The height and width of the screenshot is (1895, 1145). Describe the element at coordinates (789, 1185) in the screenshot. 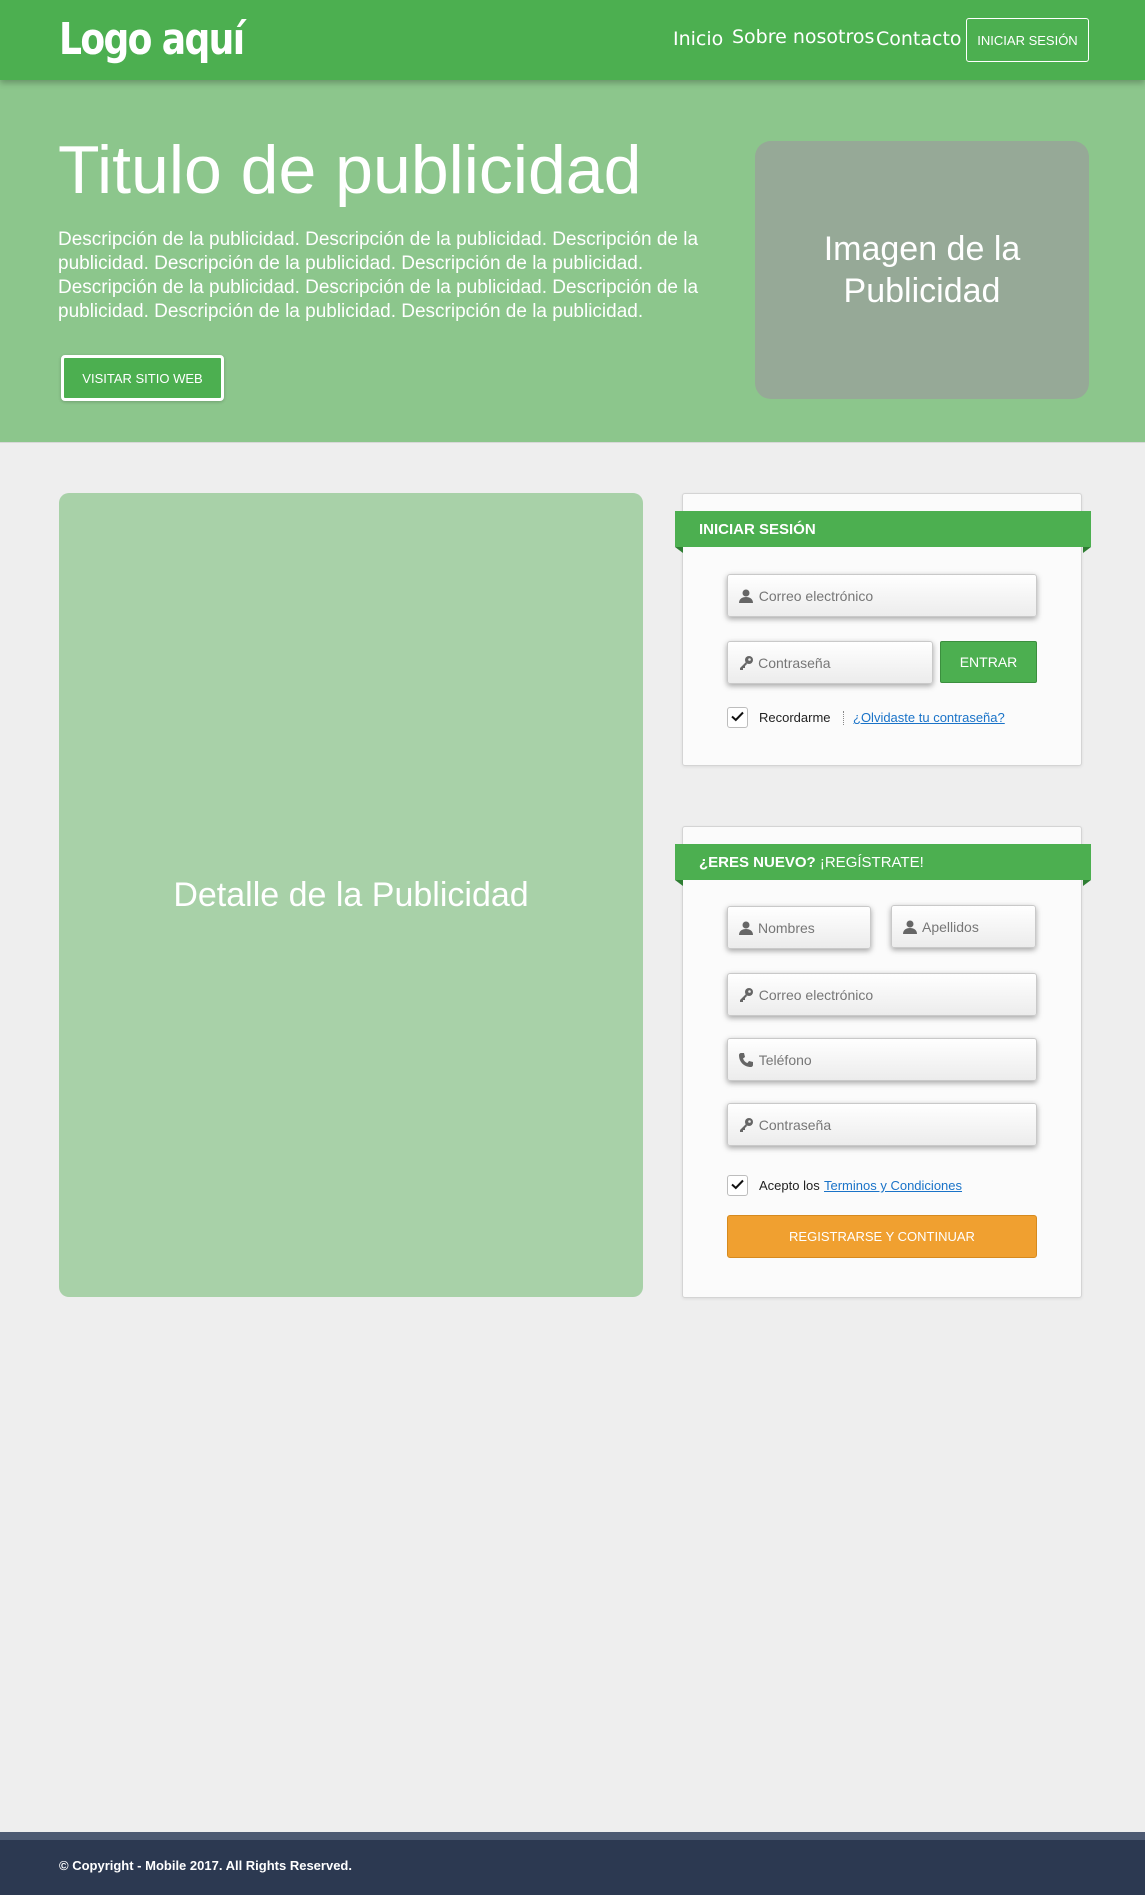

I see `accept-terms-label: Acepto los` at that location.